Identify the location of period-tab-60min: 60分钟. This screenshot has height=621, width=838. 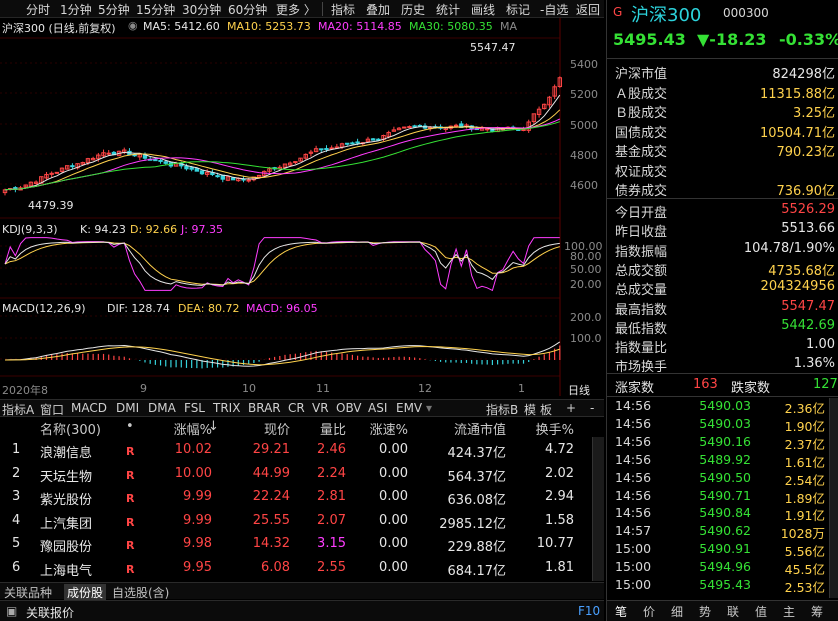
(247, 9).